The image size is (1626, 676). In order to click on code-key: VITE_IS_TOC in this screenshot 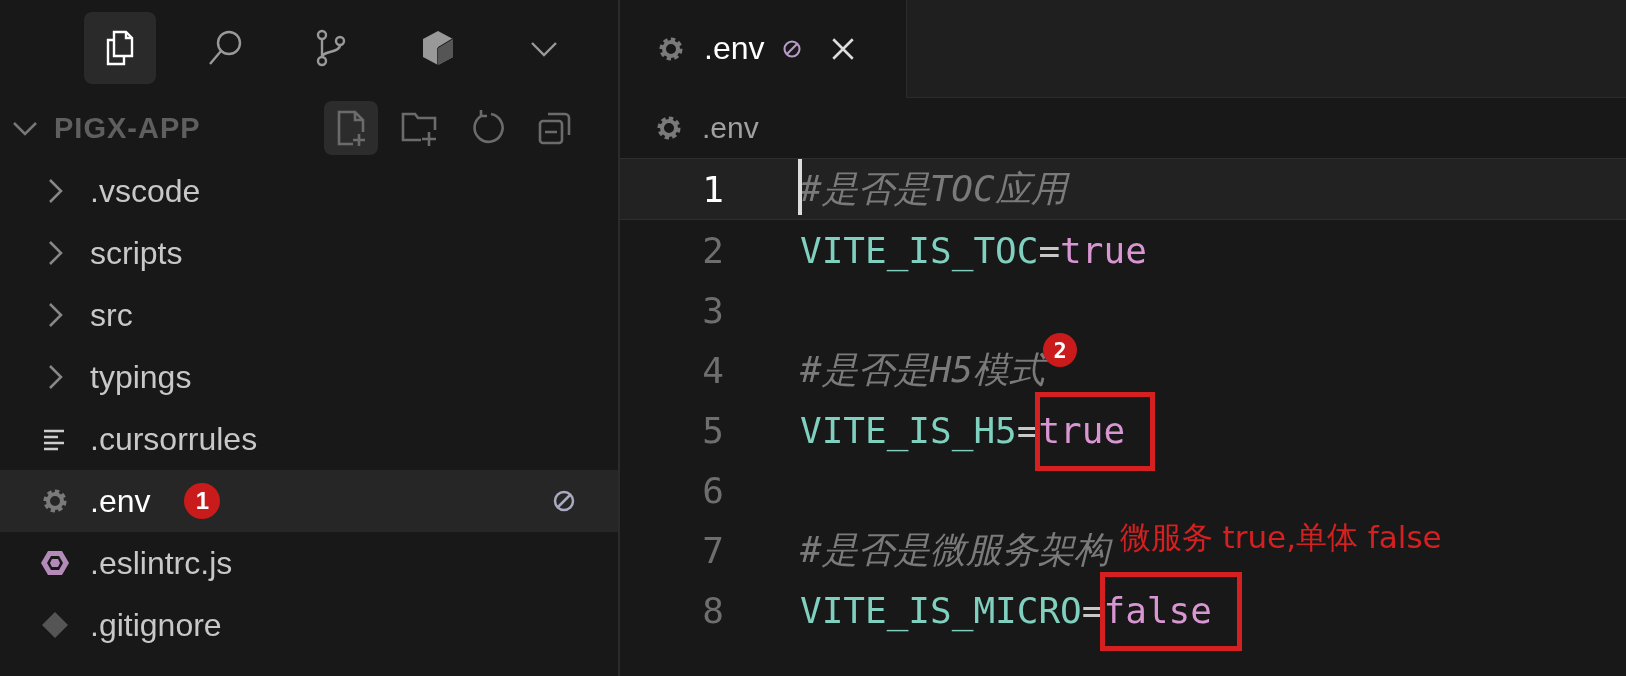, I will do `click(919, 250)`.